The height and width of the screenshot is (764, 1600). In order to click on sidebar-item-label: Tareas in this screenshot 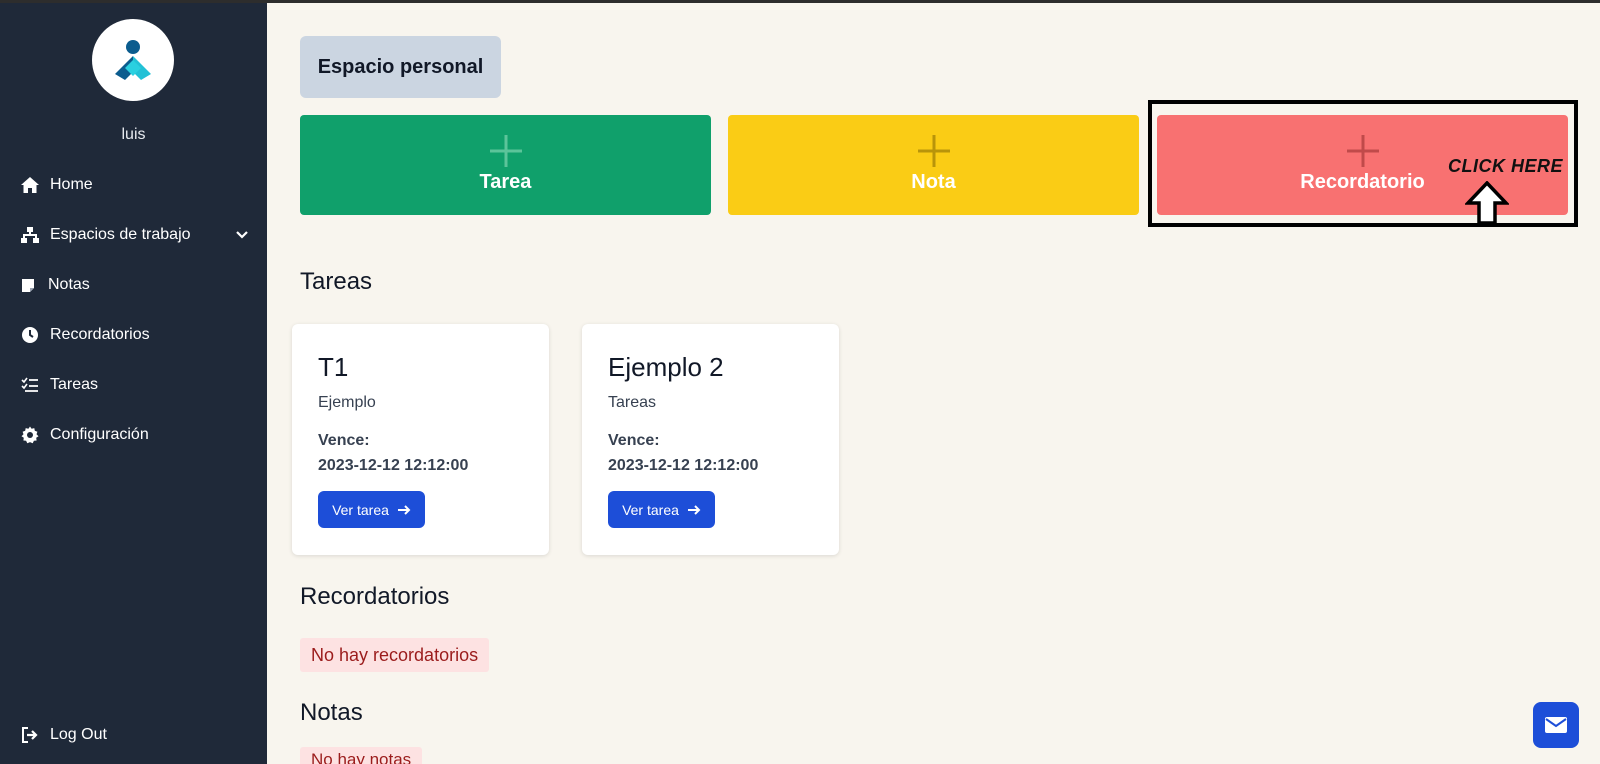, I will do `click(74, 384)`.